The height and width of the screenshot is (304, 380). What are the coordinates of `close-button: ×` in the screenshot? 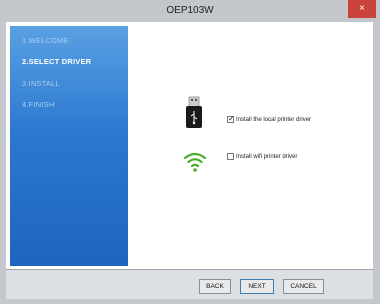 It's located at (362, 9).